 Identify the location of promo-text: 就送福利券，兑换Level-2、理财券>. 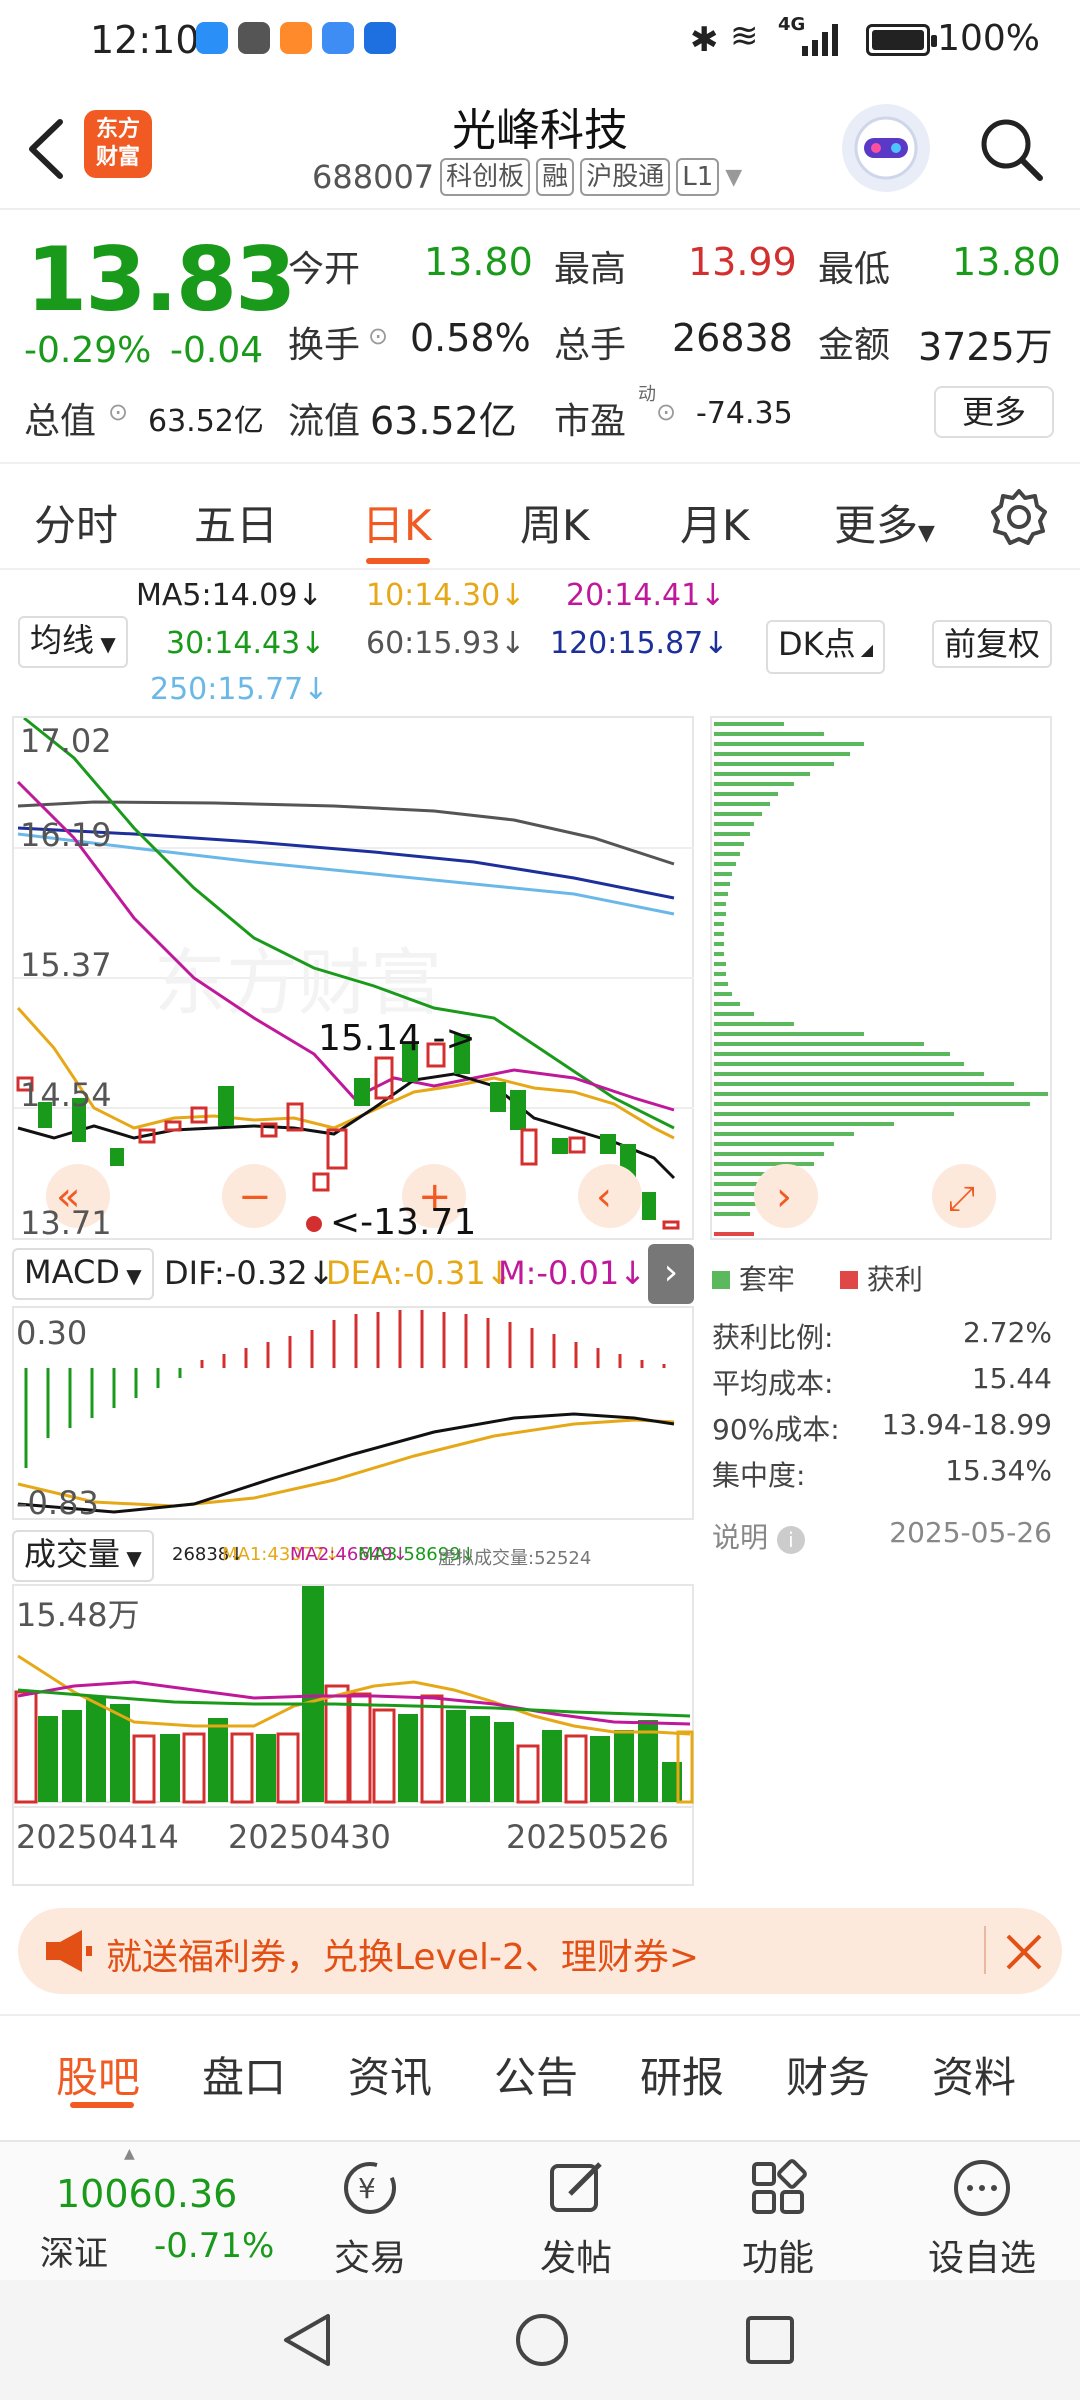
(403, 1957).